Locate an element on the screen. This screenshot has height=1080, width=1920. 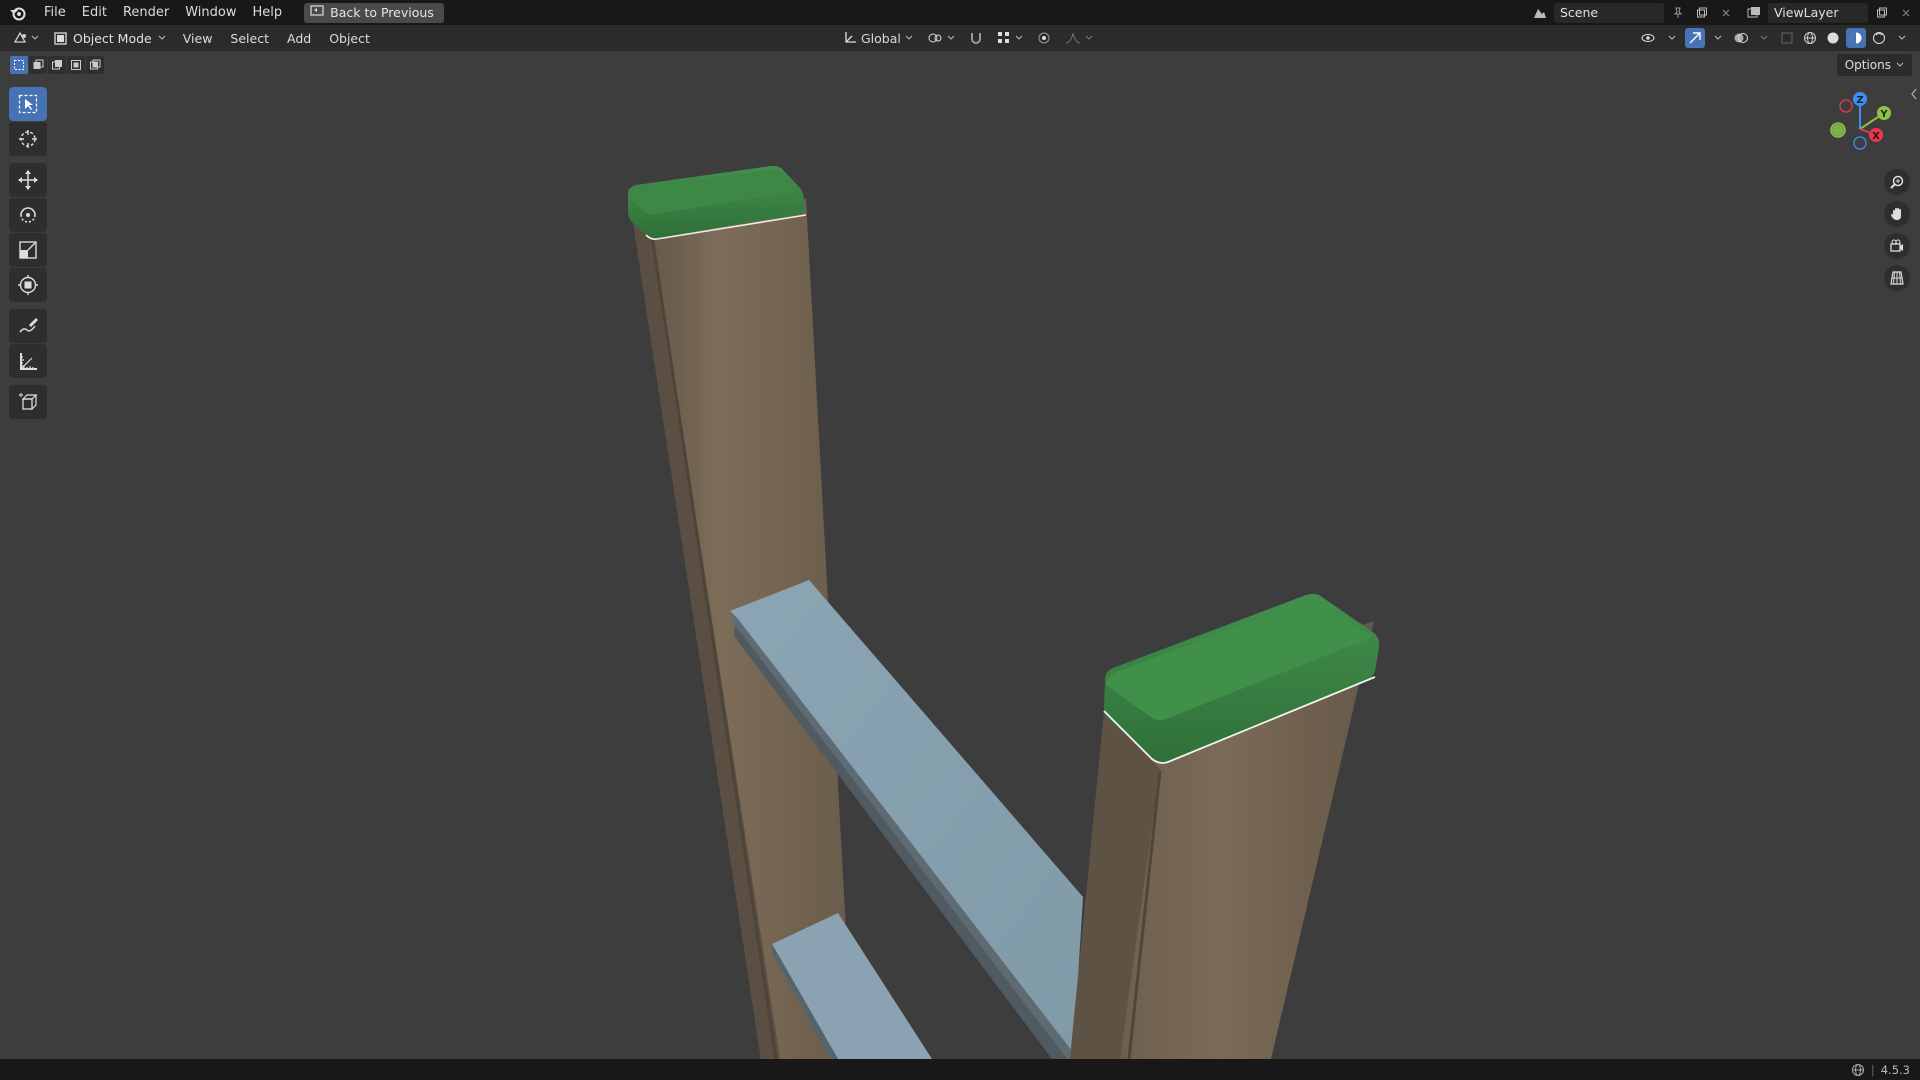
add-cube-icon is located at coordinates (28, 401).